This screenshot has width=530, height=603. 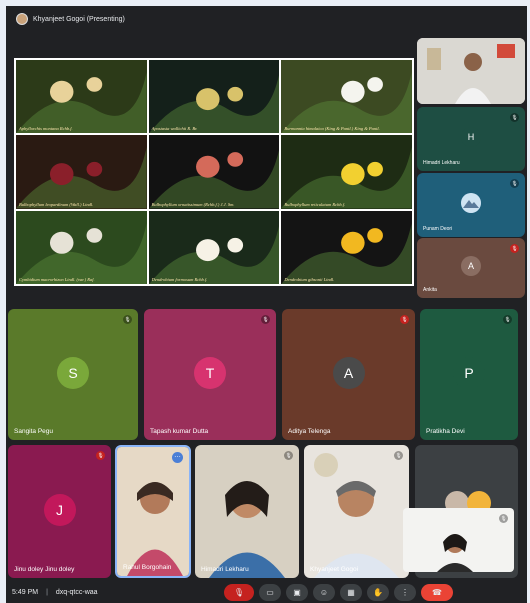 What do you see at coordinates (76, 592) in the screenshot?
I see `meeting-code: dxq-qtcc-waa` at bounding box center [76, 592].